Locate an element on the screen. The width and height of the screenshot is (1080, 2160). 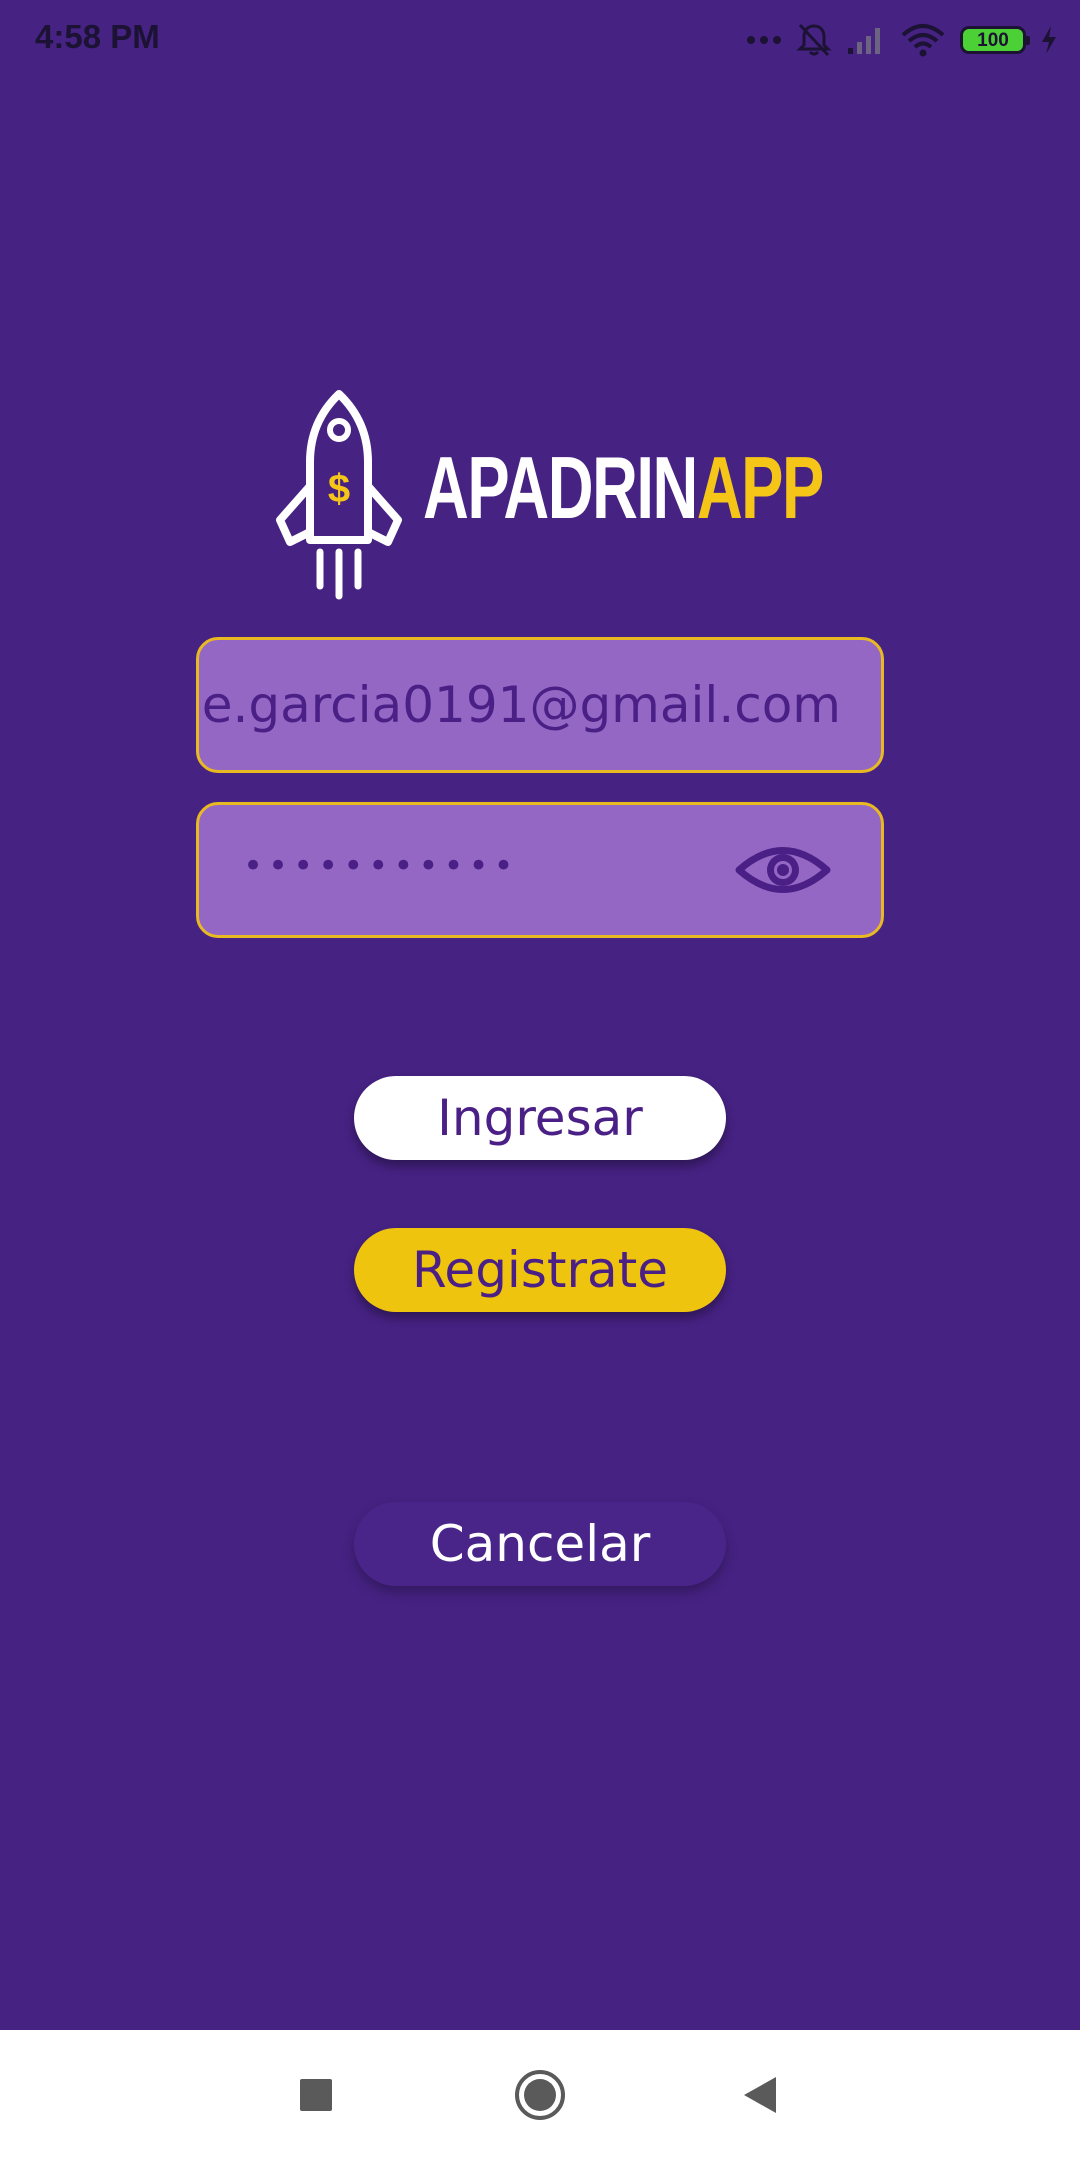
status-icons: 100 is located at coordinates (902, 40).